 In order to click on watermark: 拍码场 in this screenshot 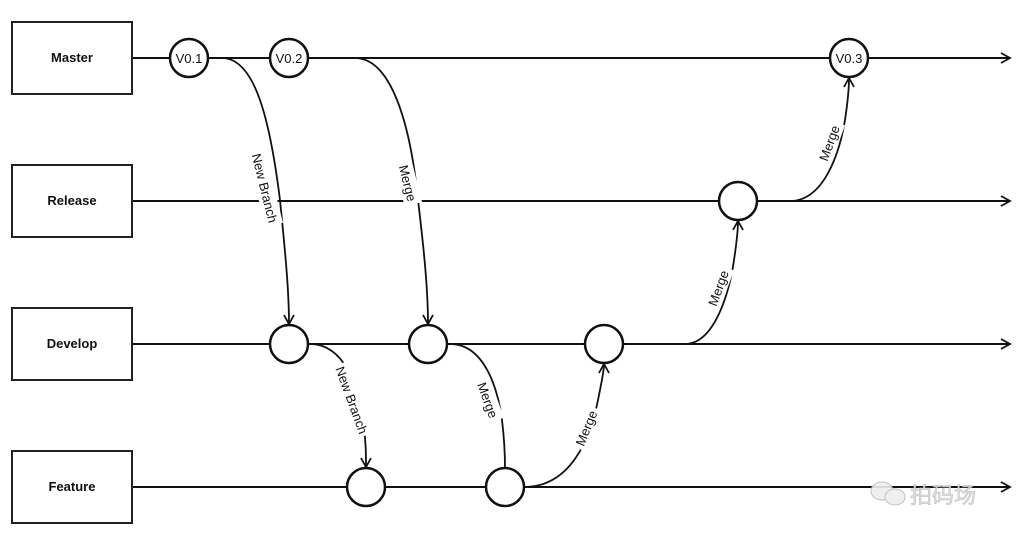, I will do `click(923, 494)`.